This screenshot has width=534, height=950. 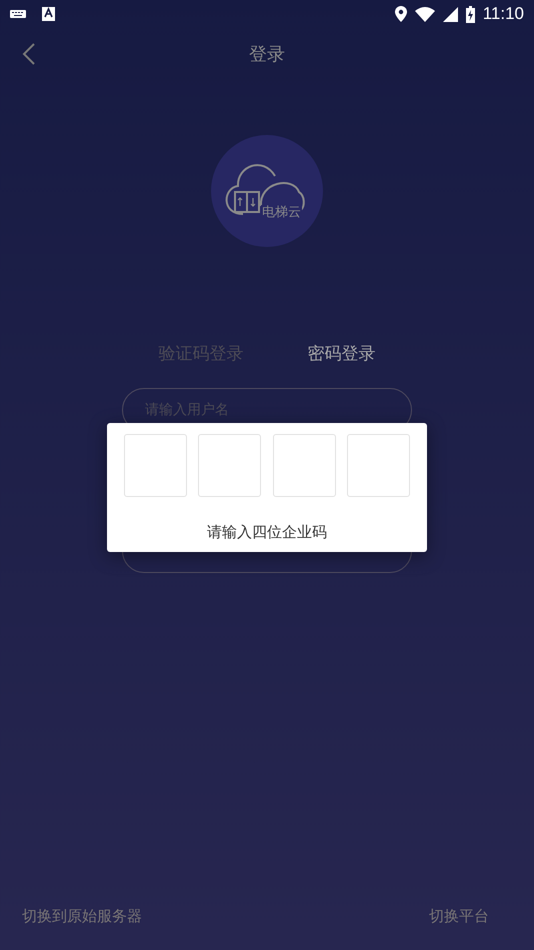 I want to click on signal-icon, so click(x=450, y=14).